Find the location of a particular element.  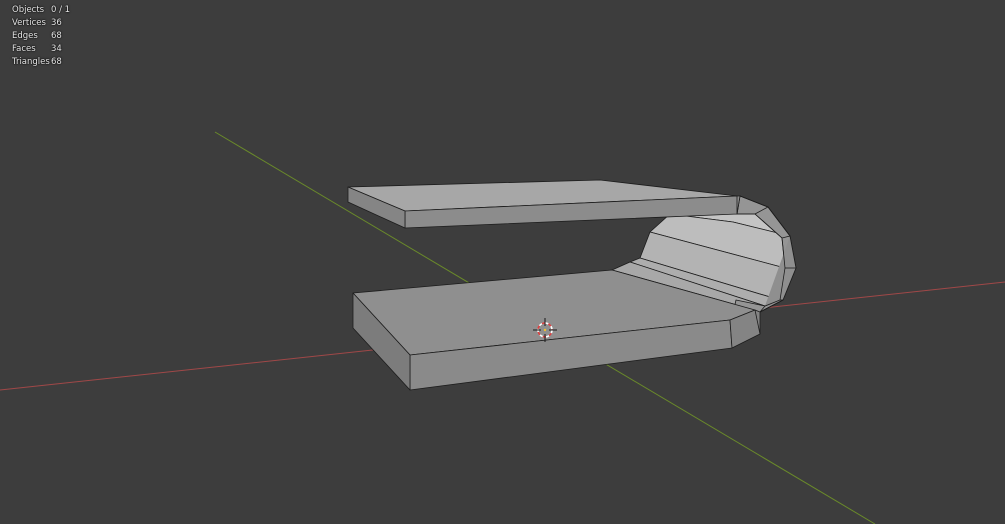

stat-value: 0 / 1 is located at coordinates (61, 10).